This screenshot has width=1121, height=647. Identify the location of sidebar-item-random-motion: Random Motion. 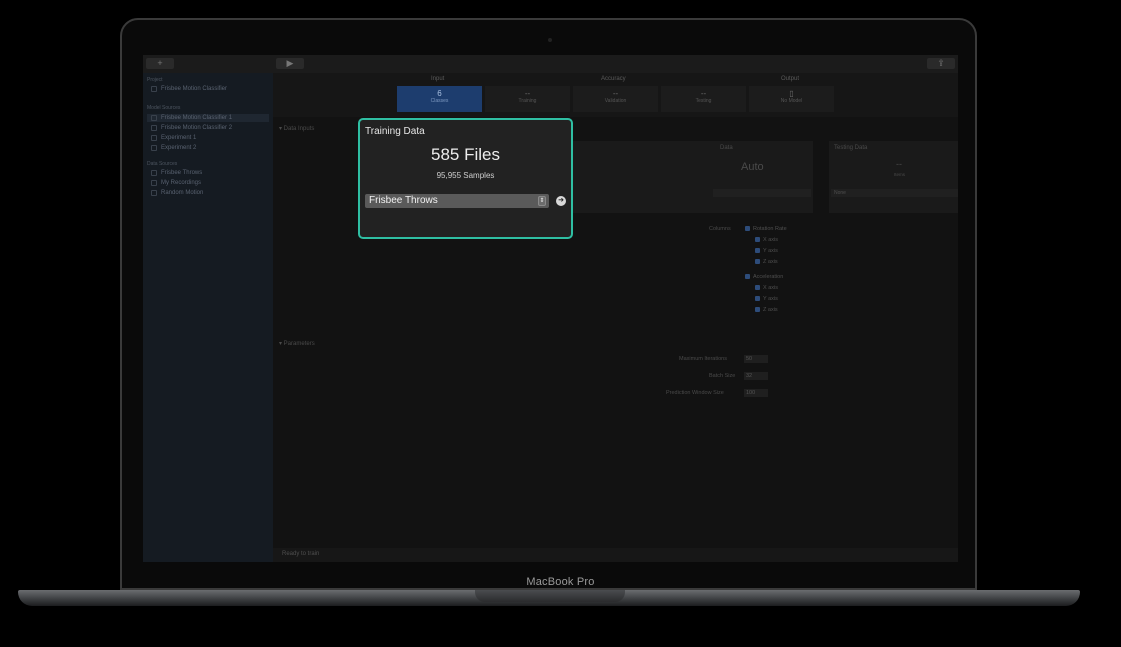
(208, 193).